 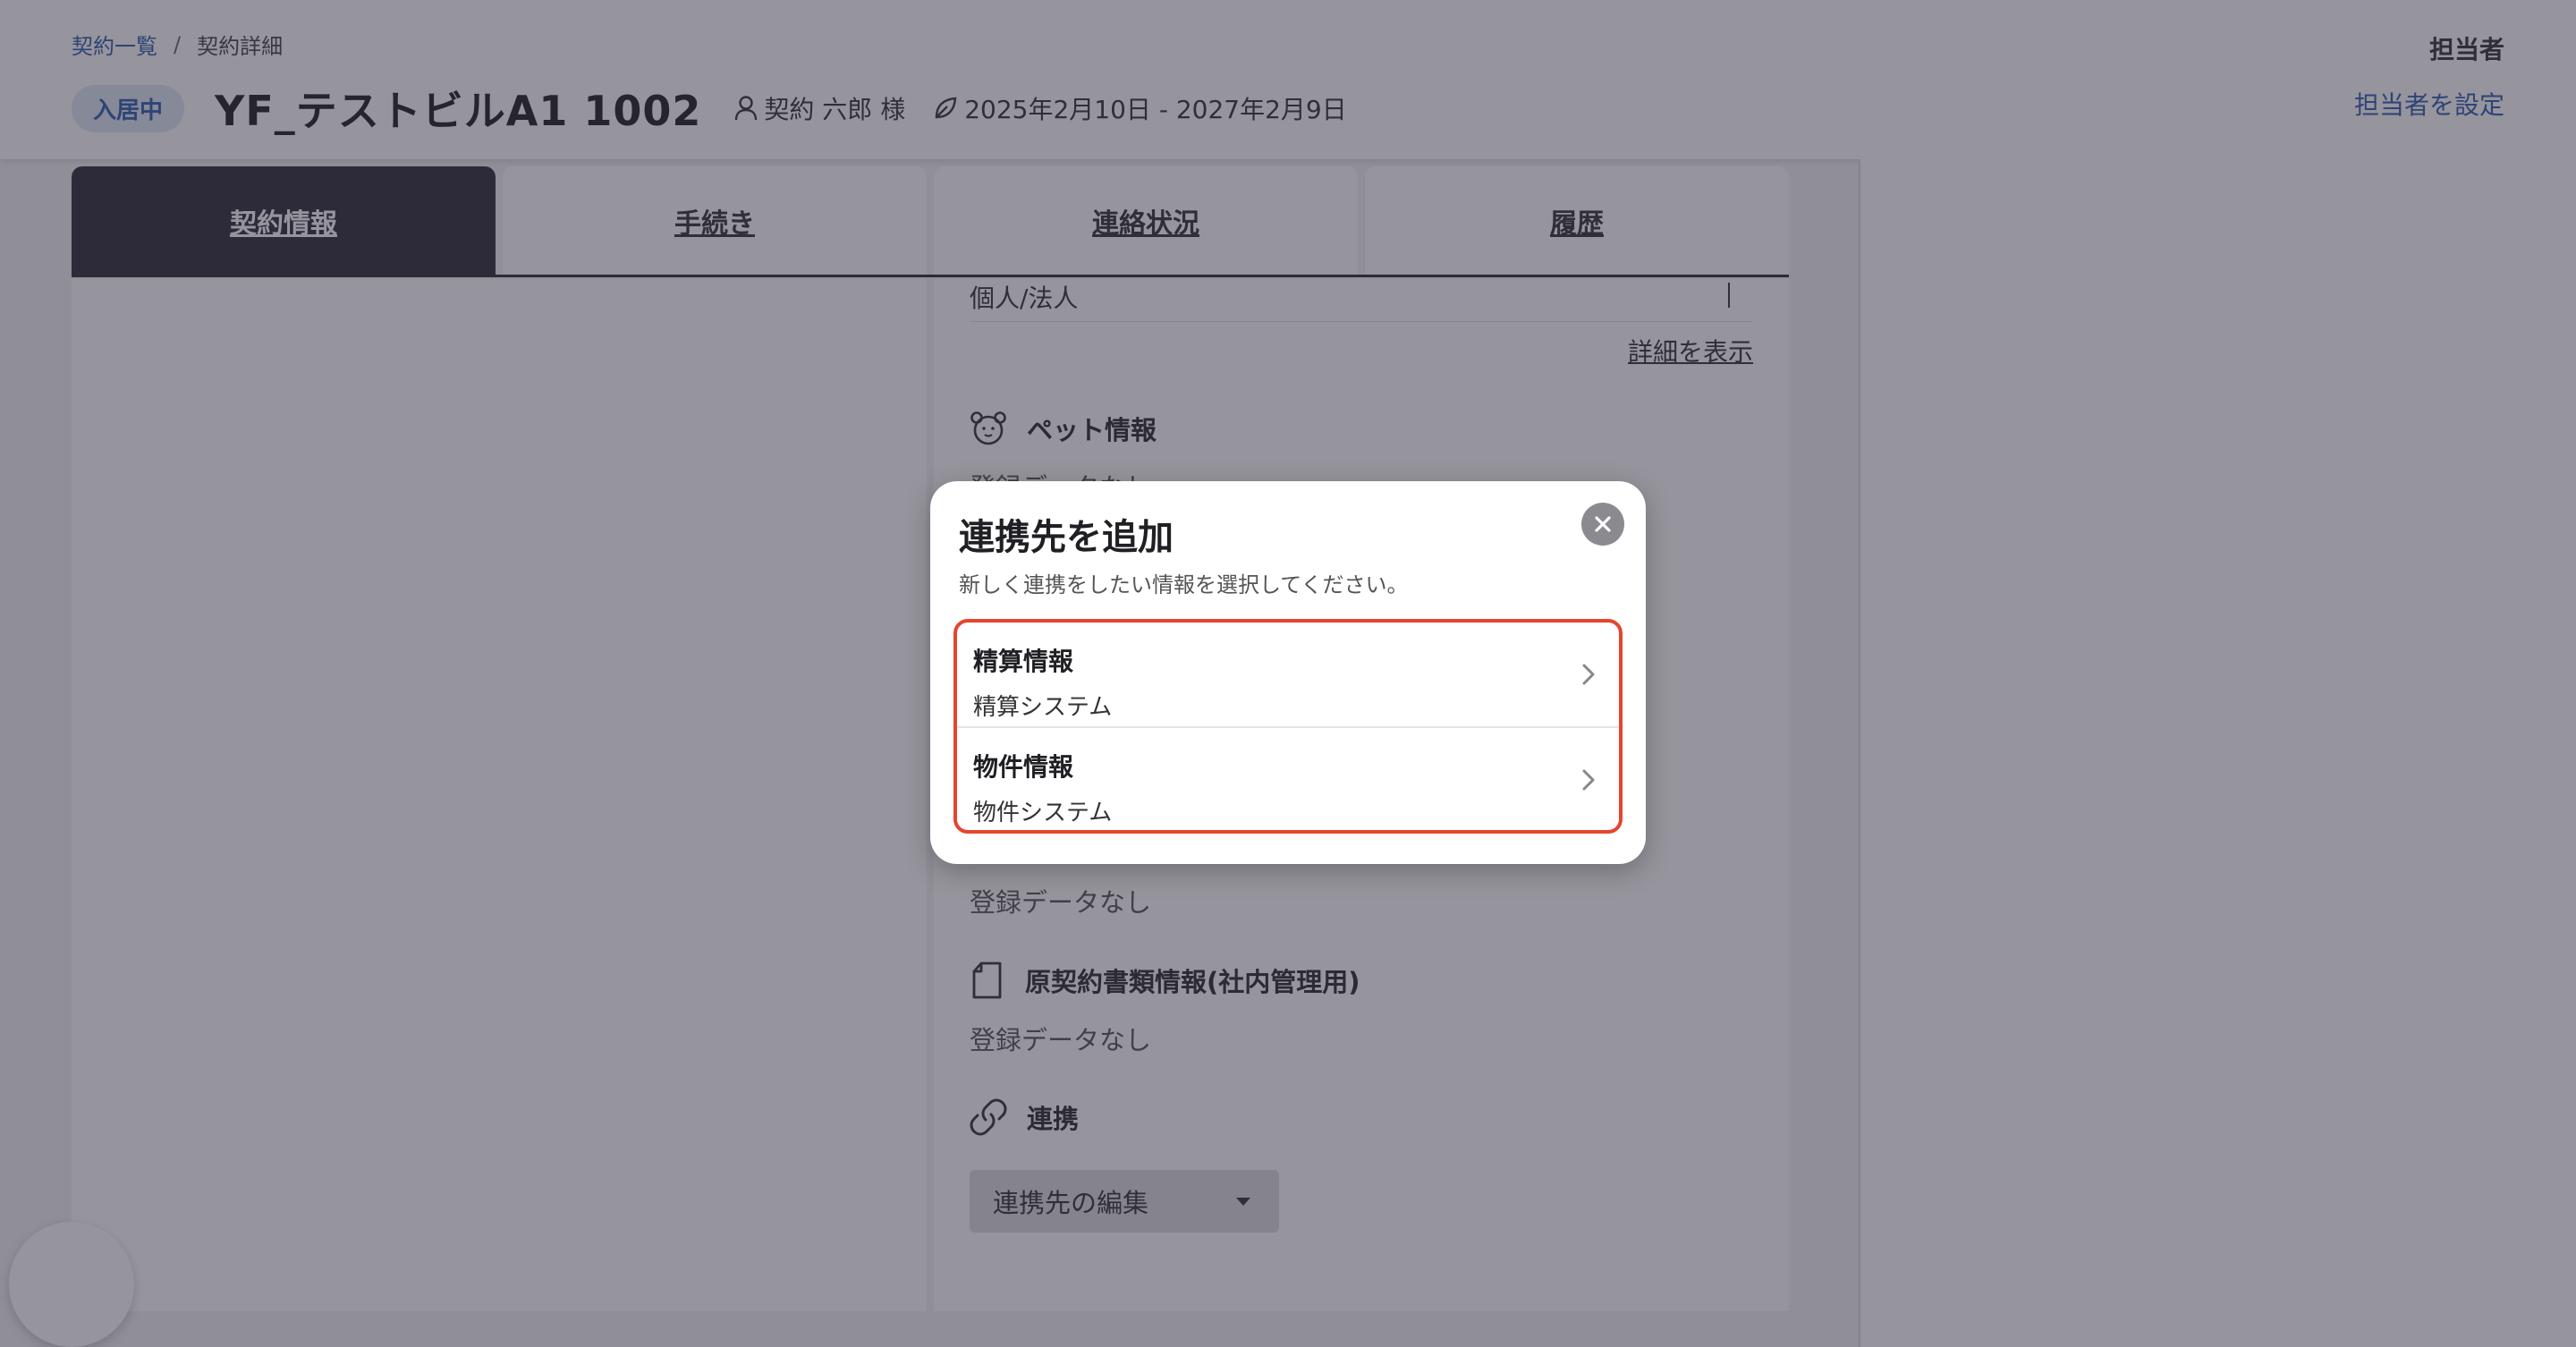 I want to click on option-settlement-info: 精算情報 精算システム, so click(x=1288, y=674).